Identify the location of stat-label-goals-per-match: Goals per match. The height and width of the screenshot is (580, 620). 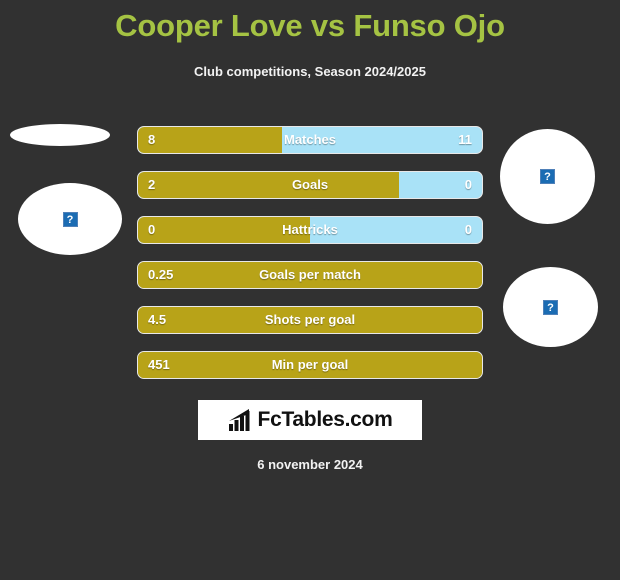
(310, 274).